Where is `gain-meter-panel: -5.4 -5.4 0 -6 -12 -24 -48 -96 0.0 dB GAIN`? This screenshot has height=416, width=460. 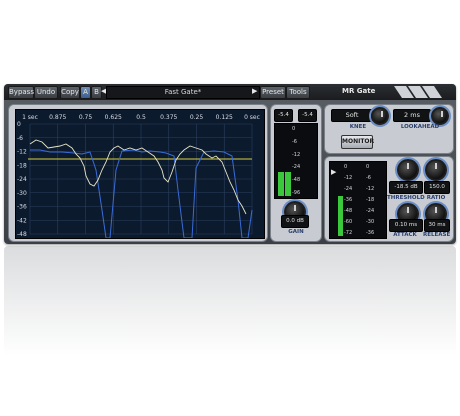 gain-meter-panel: -5.4 -5.4 0 -6 -12 -24 -48 -96 0.0 dB GAIN is located at coordinates (296, 173).